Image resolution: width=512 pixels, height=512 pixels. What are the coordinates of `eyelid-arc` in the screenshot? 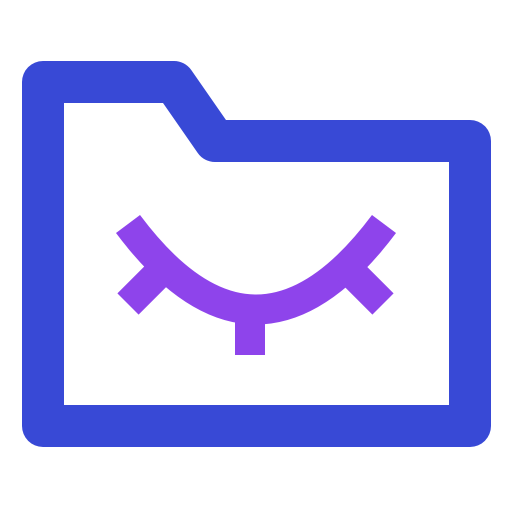 It's located at (256, 270).